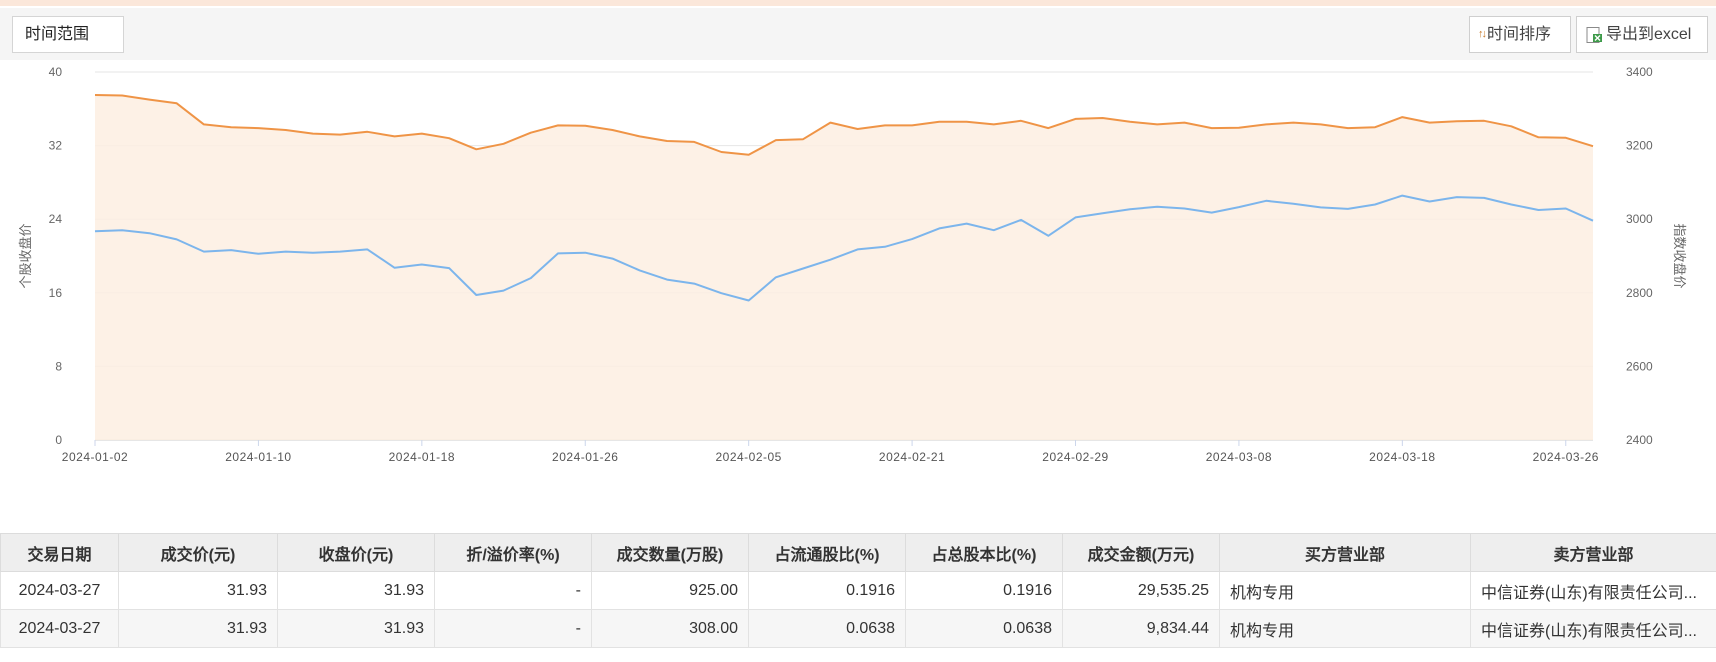 This screenshot has height=662, width=1716. What do you see at coordinates (827, 552) in the screenshot?
I see `header-float-ratio: 占流通股比(%)` at bounding box center [827, 552].